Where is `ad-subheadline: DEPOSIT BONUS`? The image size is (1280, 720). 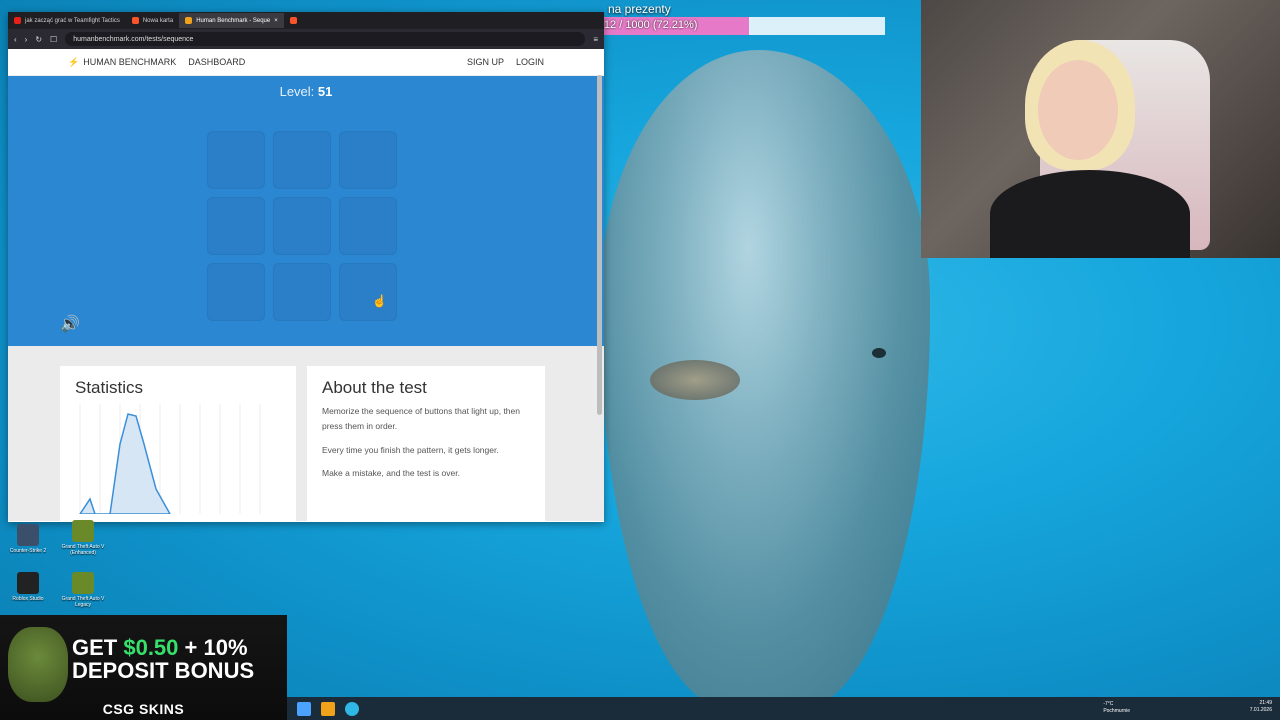 ad-subheadline: DEPOSIT BONUS is located at coordinates (163, 670).